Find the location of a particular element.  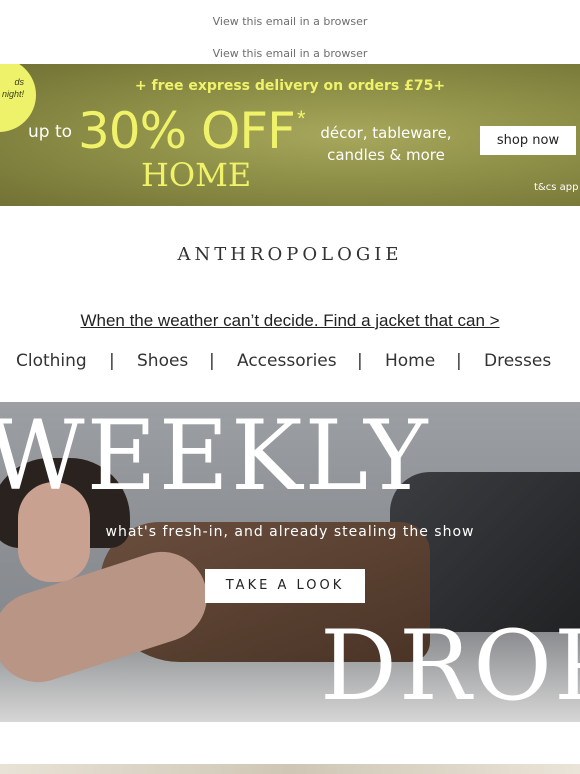

terms-text: t&cs app is located at coordinates (556, 187).